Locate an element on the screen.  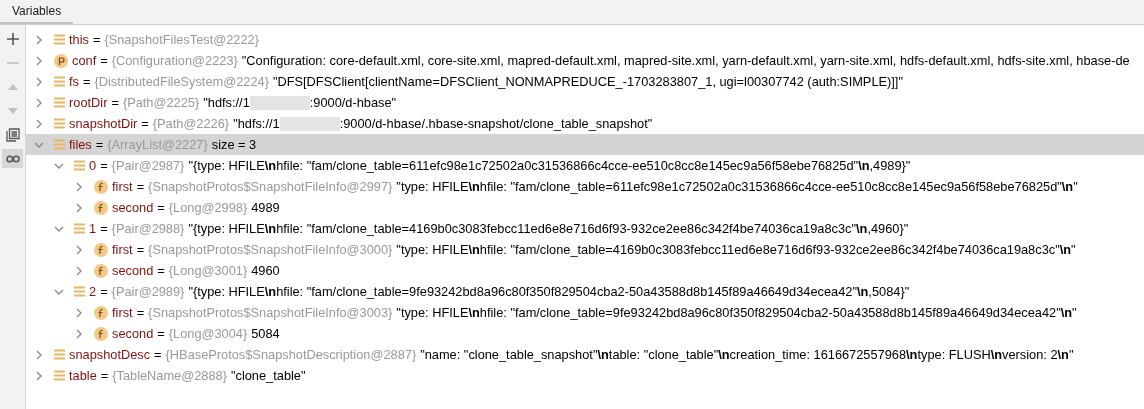
variable-name: 0 is located at coordinates (93, 165).